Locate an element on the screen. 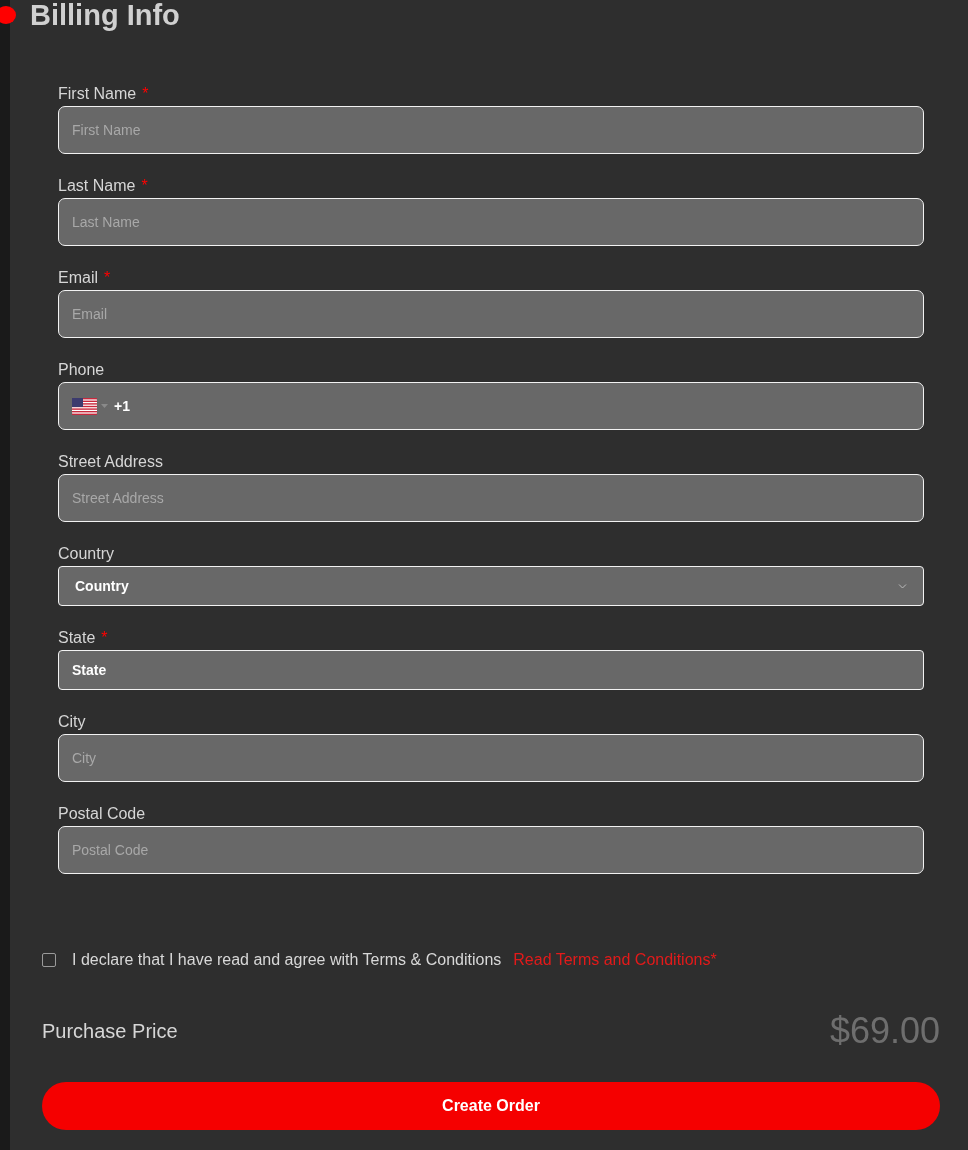  section-heading: Billing Info is located at coordinates (105, 16).